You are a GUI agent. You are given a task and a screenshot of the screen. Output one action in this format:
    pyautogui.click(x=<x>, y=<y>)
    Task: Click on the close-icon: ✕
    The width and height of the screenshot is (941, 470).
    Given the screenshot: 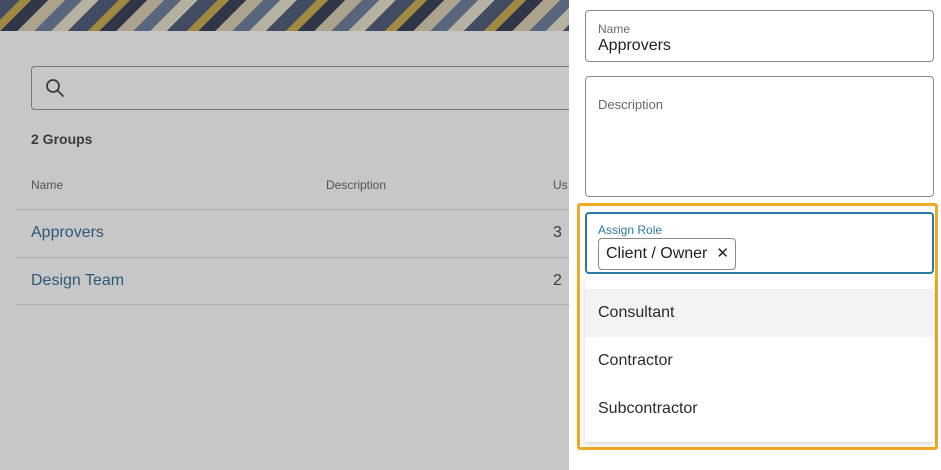 What is the action you would take?
    pyautogui.click(x=722, y=254)
    